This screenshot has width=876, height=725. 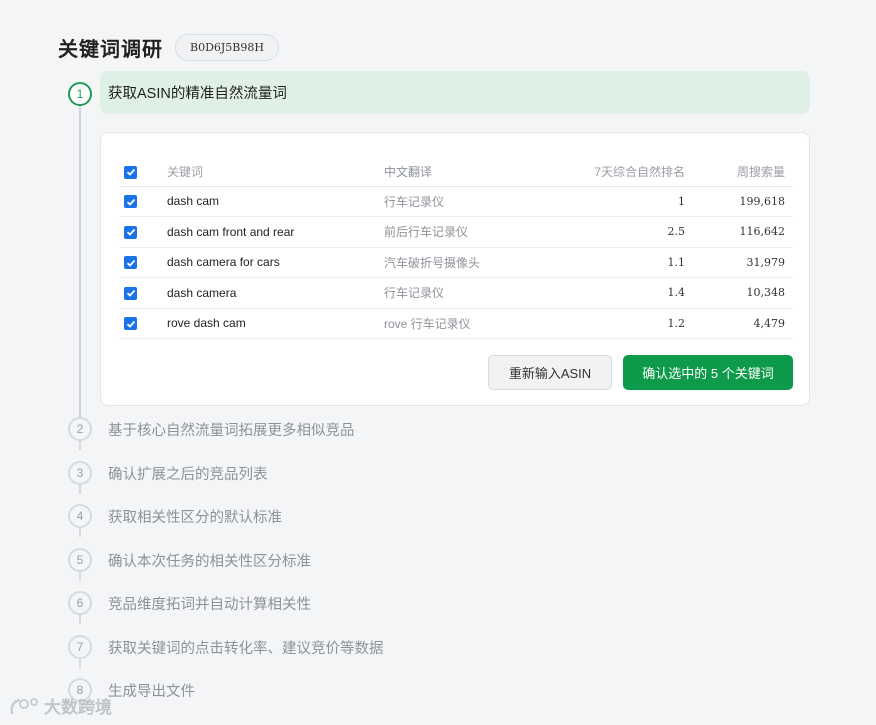 I want to click on table-header-row: 关键词 中文翻译 7天综合自然排名 周搜索量, so click(x=456, y=172).